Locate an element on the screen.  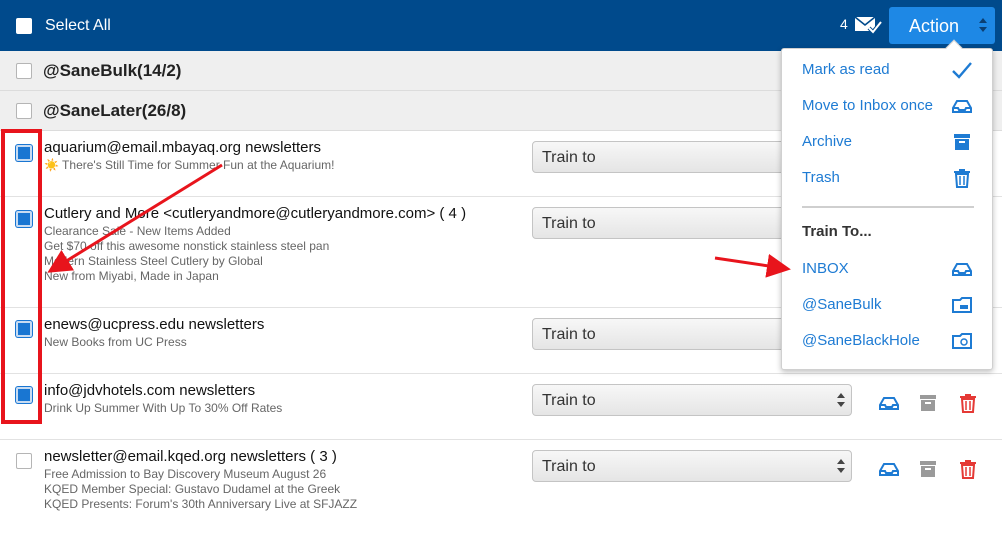
select-all-checkbox is located at coordinates (24, 26).